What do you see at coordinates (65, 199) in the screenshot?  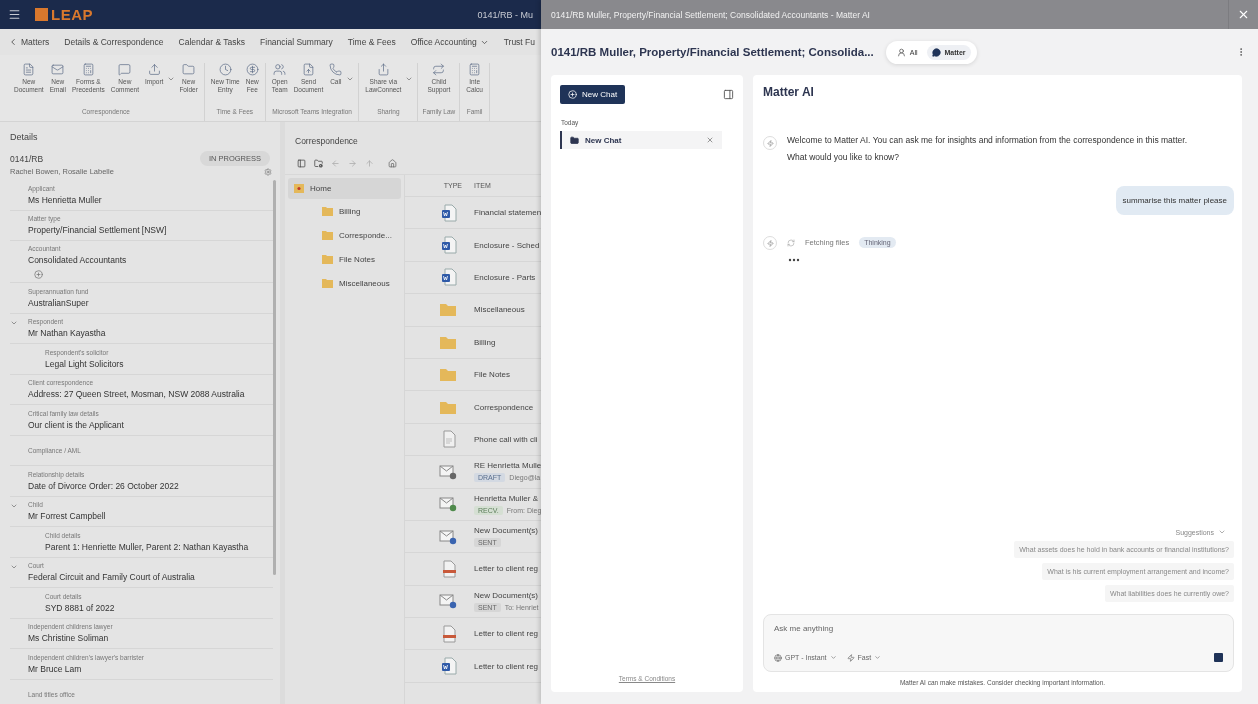 I see `field-value: Ms Henrietta Muller` at bounding box center [65, 199].